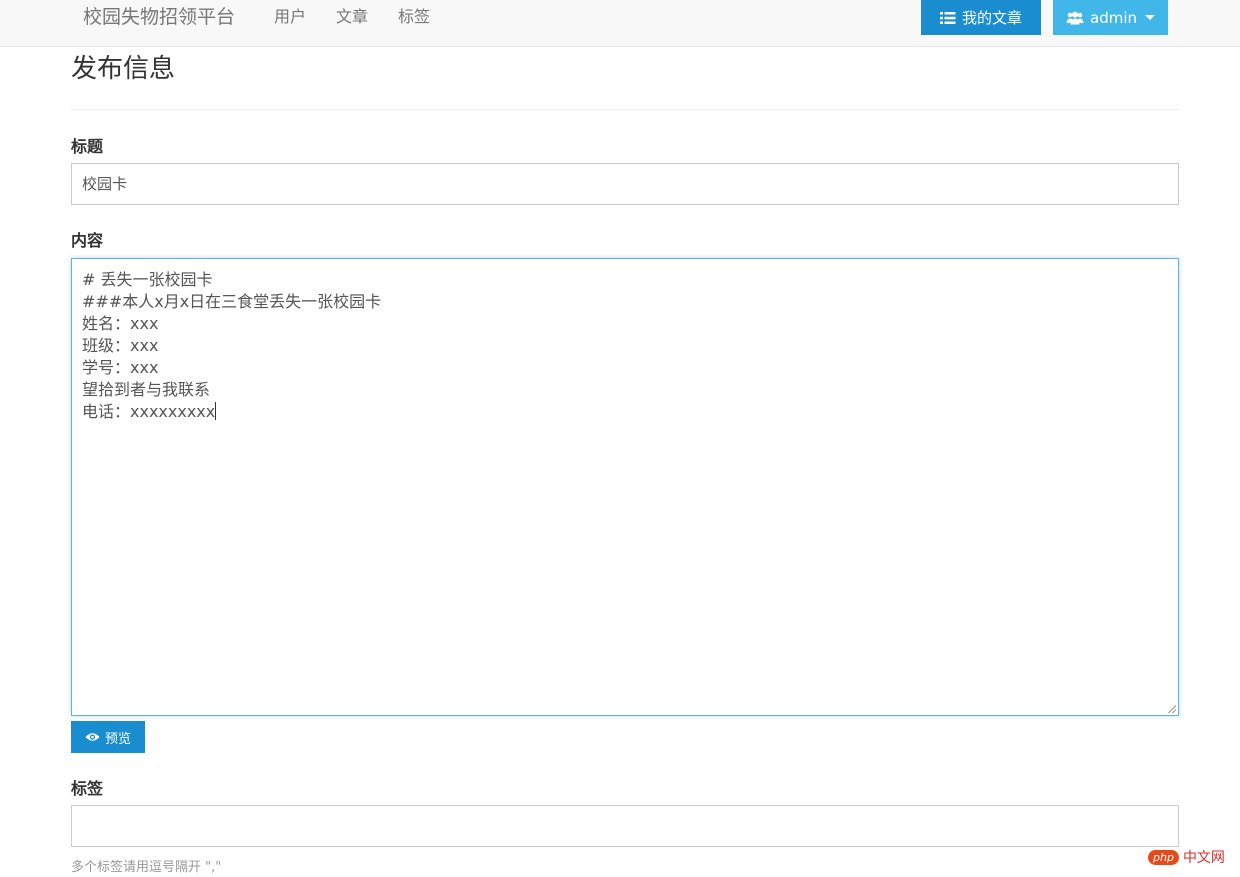 The height and width of the screenshot is (877, 1240). I want to click on admin-label: admin, so click(1113, 17).